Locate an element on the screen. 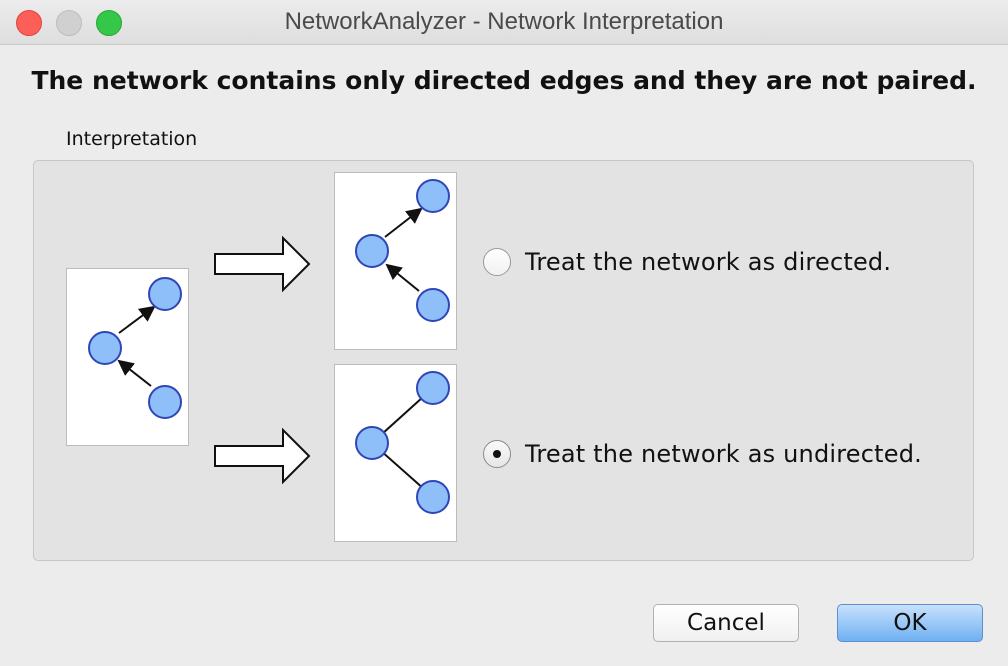  directed-network-diagram is located at coordinates (395, 261).